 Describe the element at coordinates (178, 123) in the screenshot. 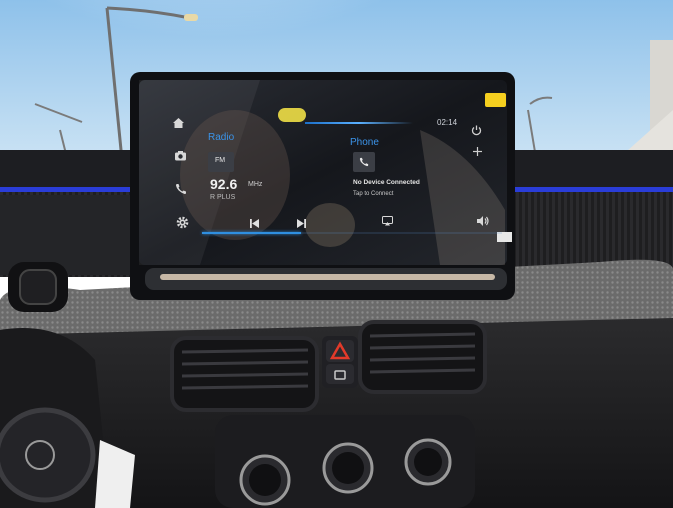

I see `home-icon` at that location.